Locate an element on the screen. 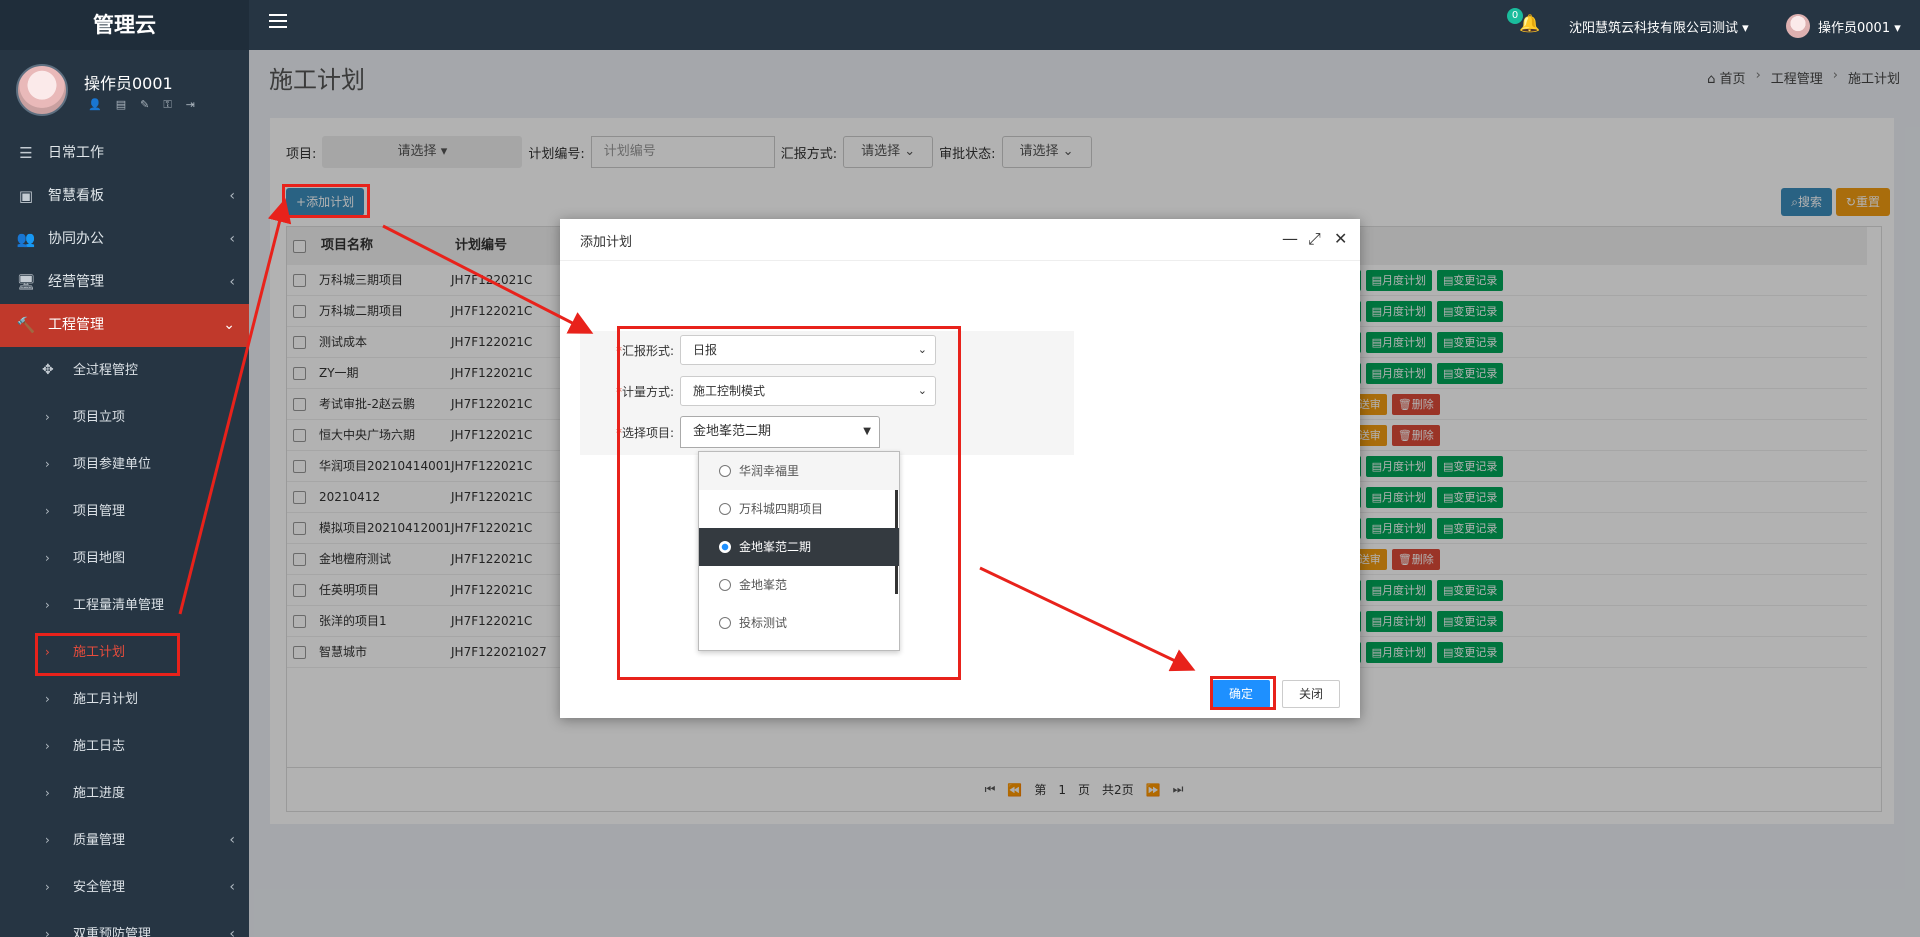  sidebar-item-0: ☰ 日常工作 is located at coordinates (124, 153).